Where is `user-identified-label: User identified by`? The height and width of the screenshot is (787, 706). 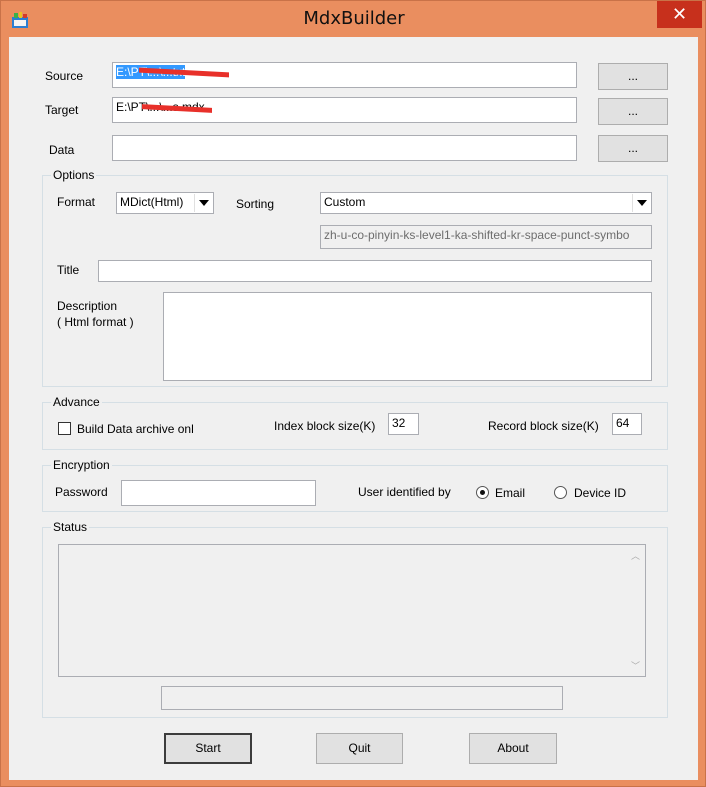
user-identified-label: User identified by is located at coordinates (404, 492).